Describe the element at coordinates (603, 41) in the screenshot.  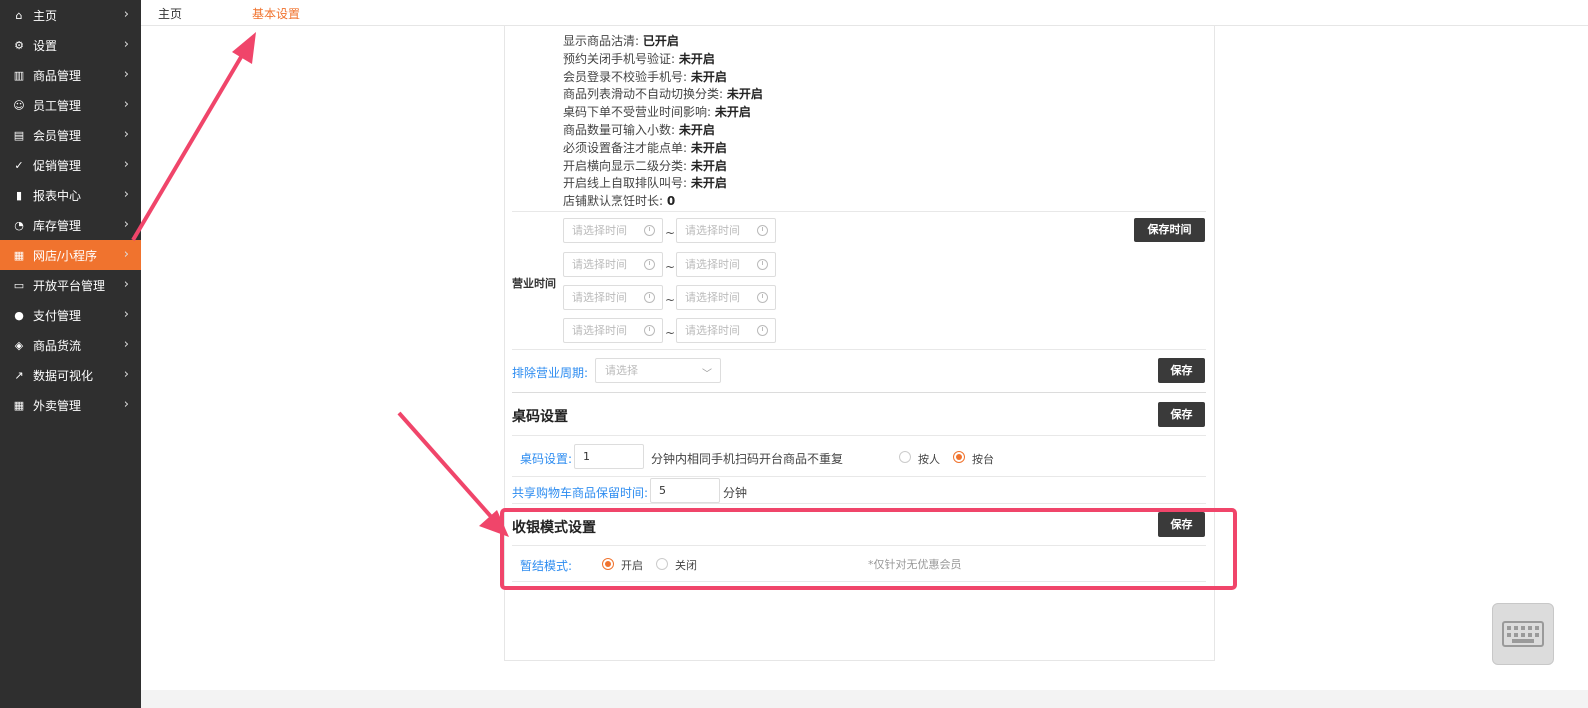
I see `setting-key: 显示商品沽清:` at that location.